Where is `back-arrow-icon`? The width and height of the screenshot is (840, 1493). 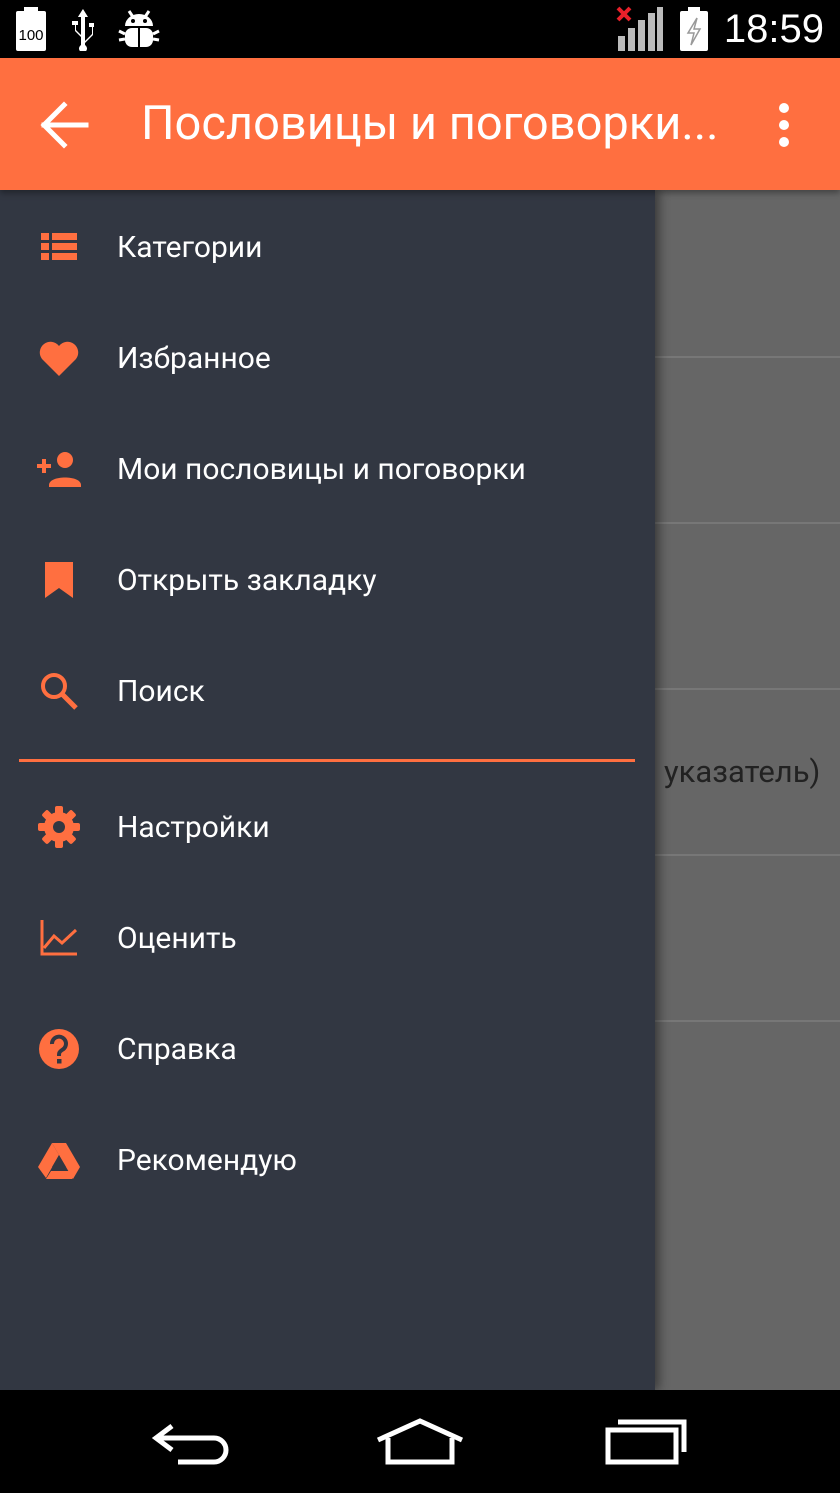 back-arrow-icon is located at coordinates (64, 125).